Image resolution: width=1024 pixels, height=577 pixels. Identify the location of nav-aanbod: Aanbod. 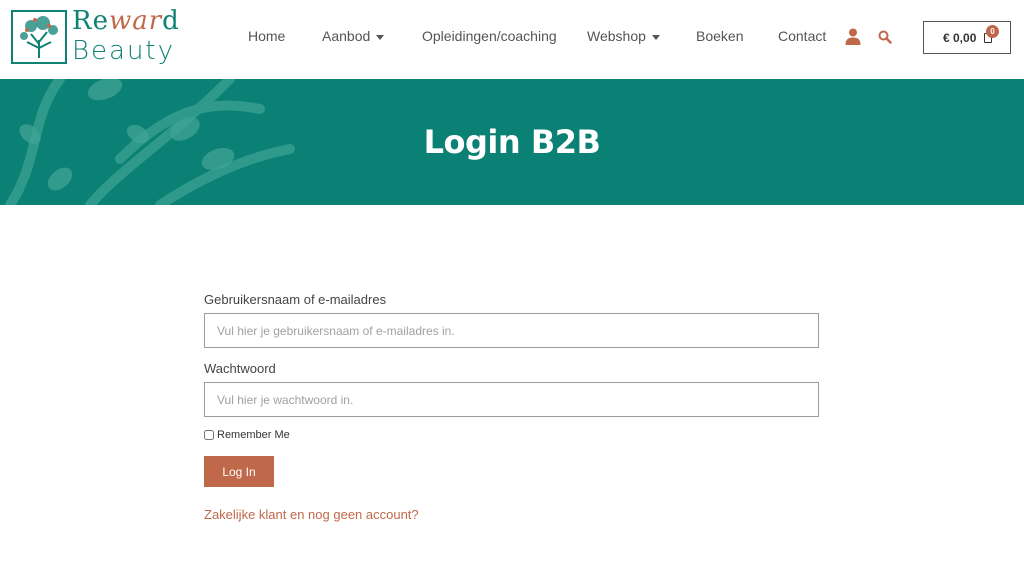
(353, 36).